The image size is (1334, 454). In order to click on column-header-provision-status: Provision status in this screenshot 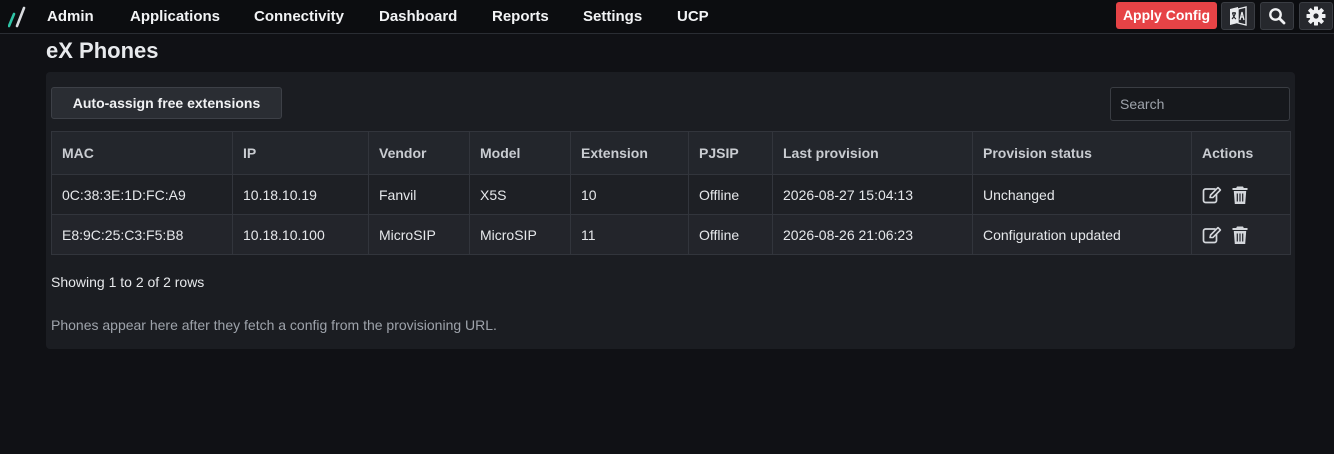, I will do `click(1082, 153)`.